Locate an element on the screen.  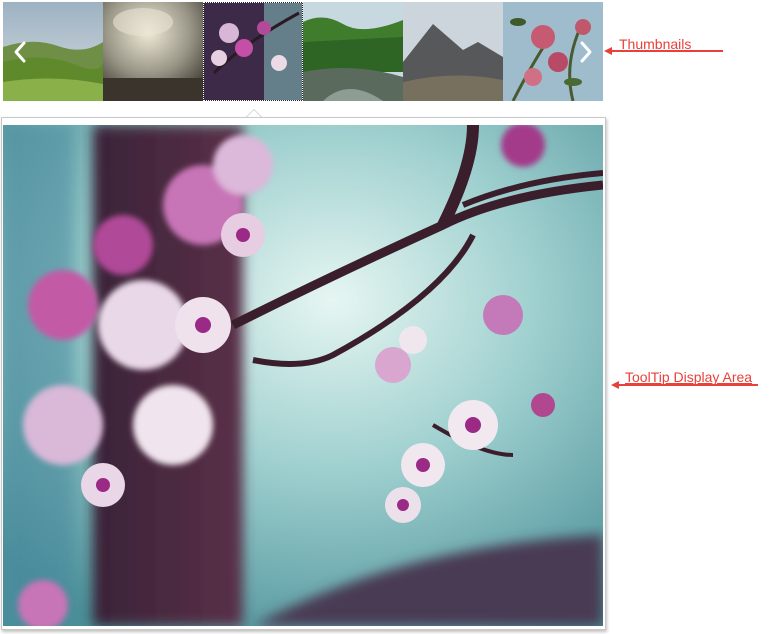
chevron-left-icon is located at coordinates (20, 52).